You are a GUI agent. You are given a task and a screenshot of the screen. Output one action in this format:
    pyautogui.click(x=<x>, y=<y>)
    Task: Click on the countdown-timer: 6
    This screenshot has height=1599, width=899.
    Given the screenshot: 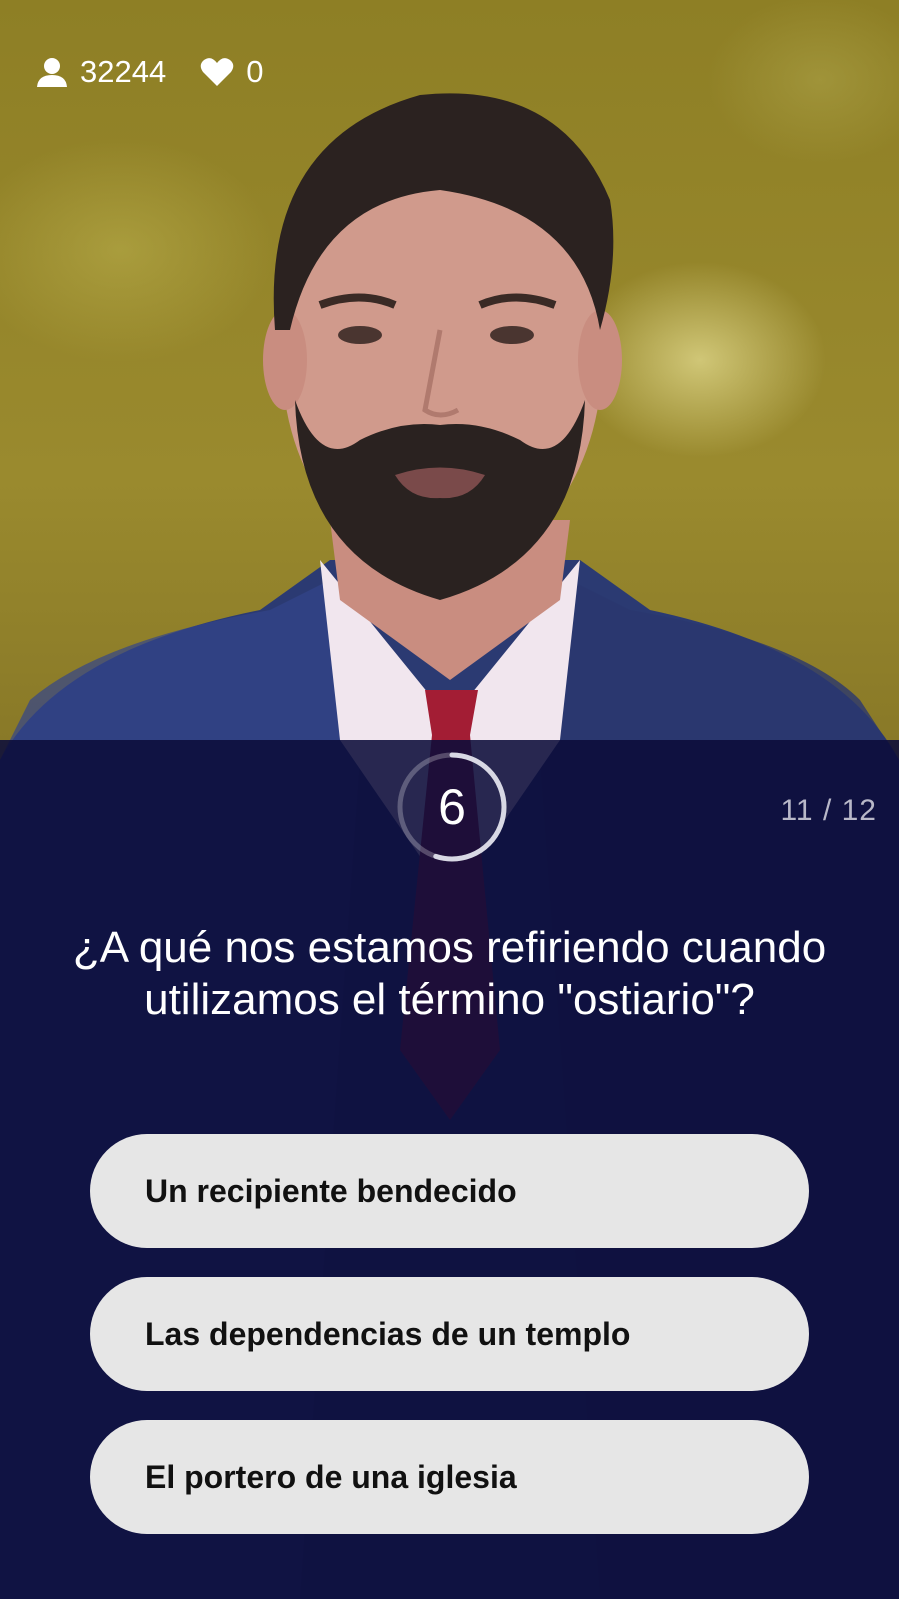 What is the action you would take?
    pyautogui.click(x=452, y=807)
    